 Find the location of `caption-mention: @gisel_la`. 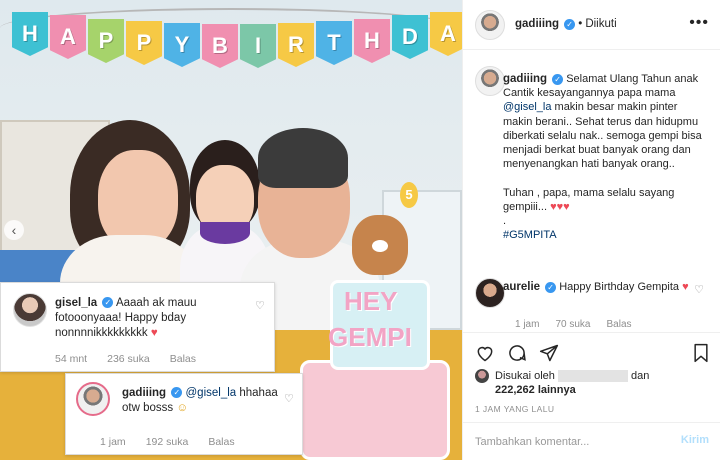

caption-mention: @gisel_la is located at coordinates (527, 107).